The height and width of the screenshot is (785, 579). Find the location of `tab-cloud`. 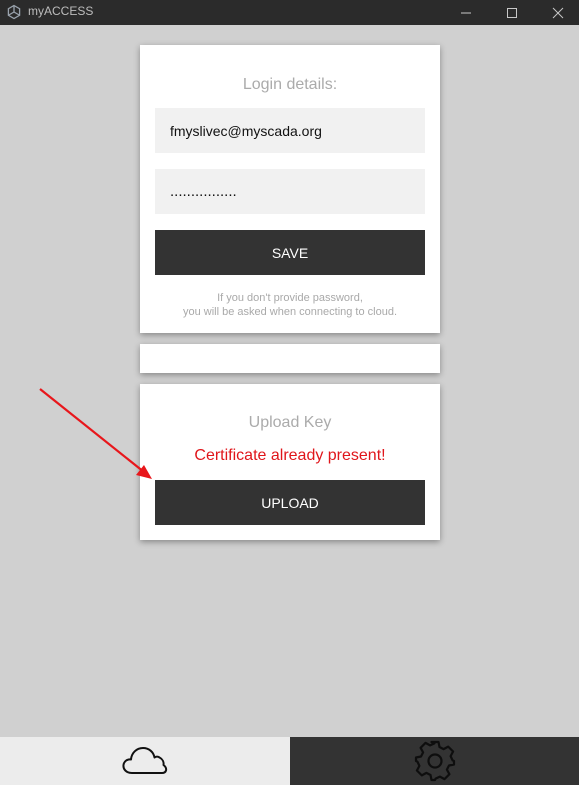

tab-cloud is located at coordinates (145, 761).